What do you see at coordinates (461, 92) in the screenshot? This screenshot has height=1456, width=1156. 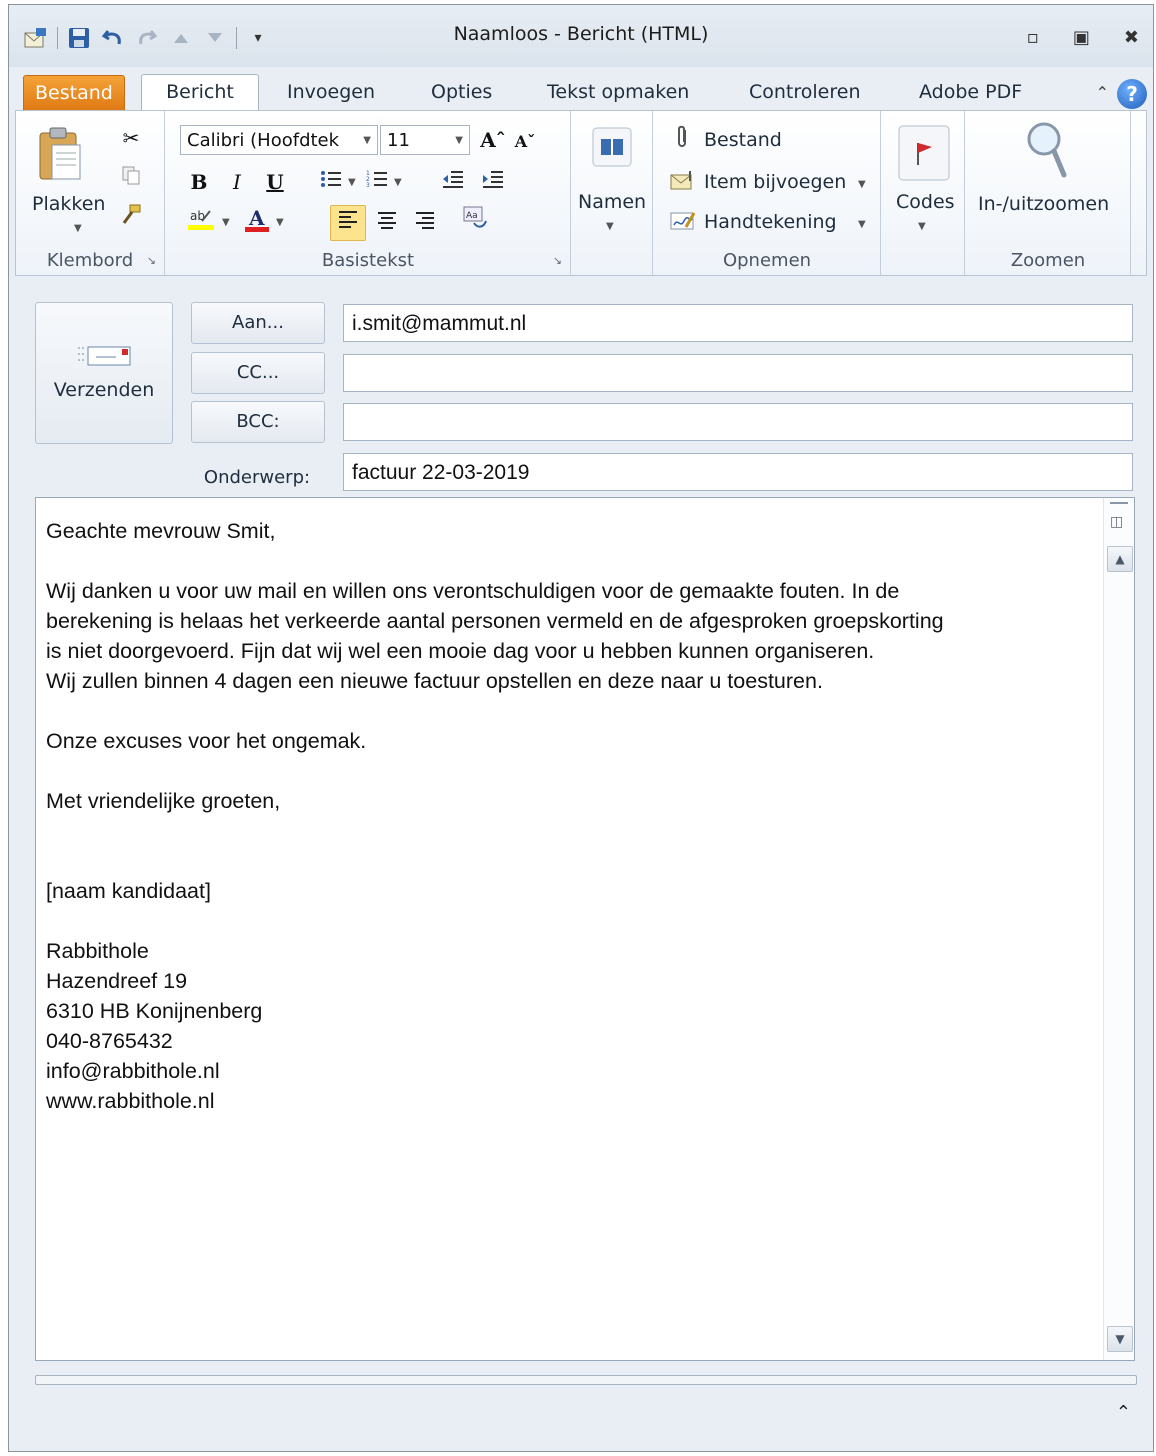 I see `tab-opties: Opties` at bounding box center [461, 92].